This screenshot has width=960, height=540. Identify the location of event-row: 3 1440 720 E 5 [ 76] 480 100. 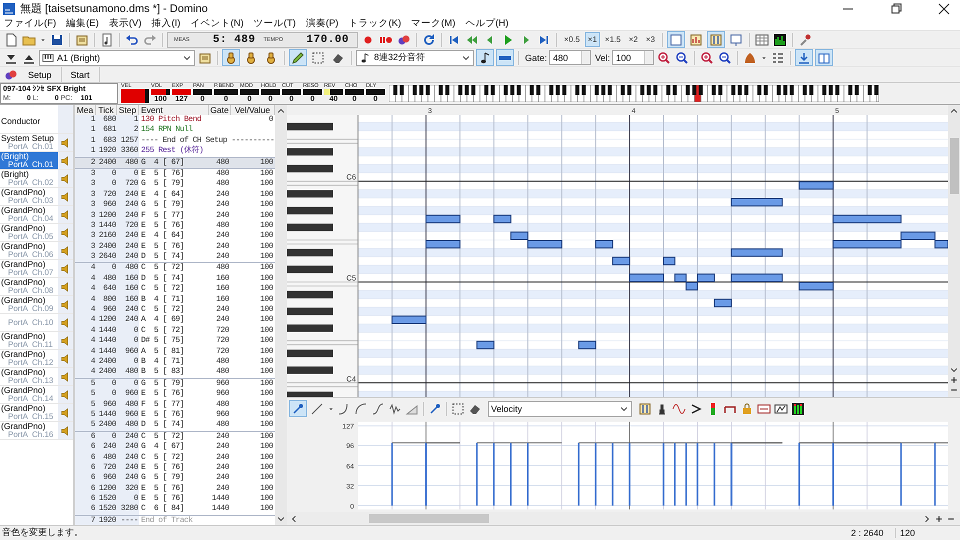
(175, 226).